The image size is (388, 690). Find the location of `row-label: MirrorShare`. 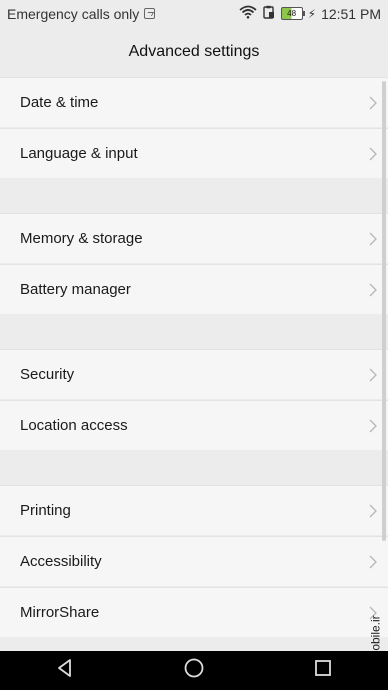

row-label: MirrorShare is located at coordinates (60, 612).